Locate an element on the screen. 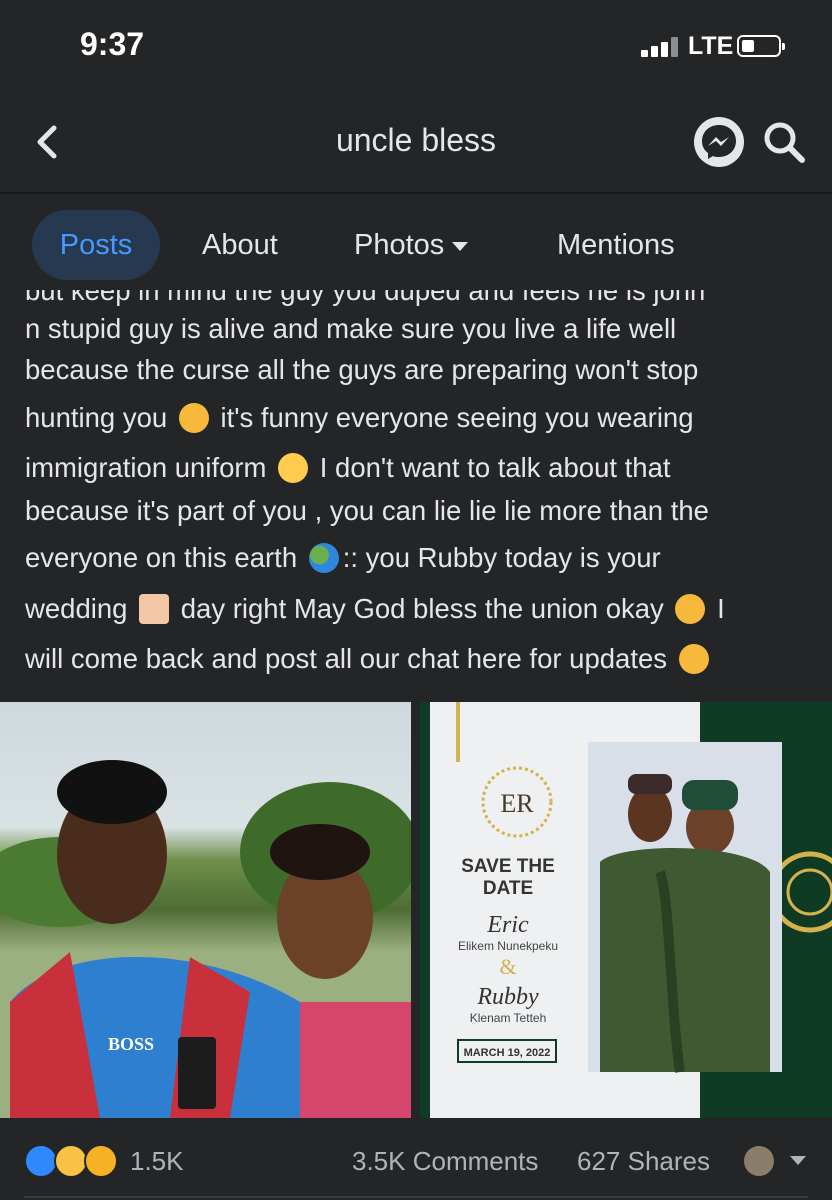 This screenshot has width=832, height=1200. haha-reaction-icon is located at coordinates (101, 1161).